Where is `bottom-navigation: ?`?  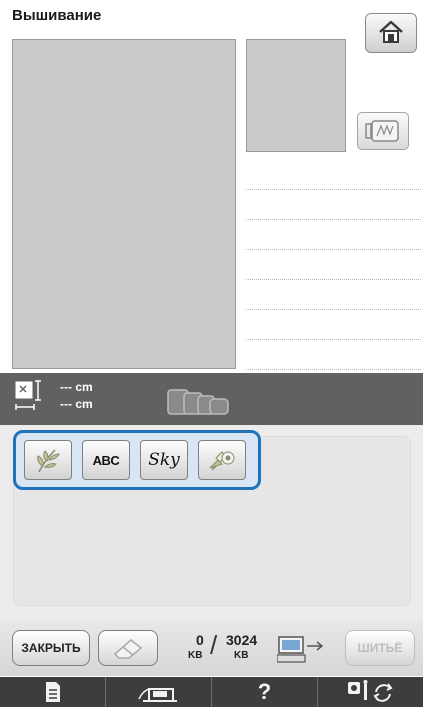 bottom-navigation: ? is located at coordinates (211, 692).